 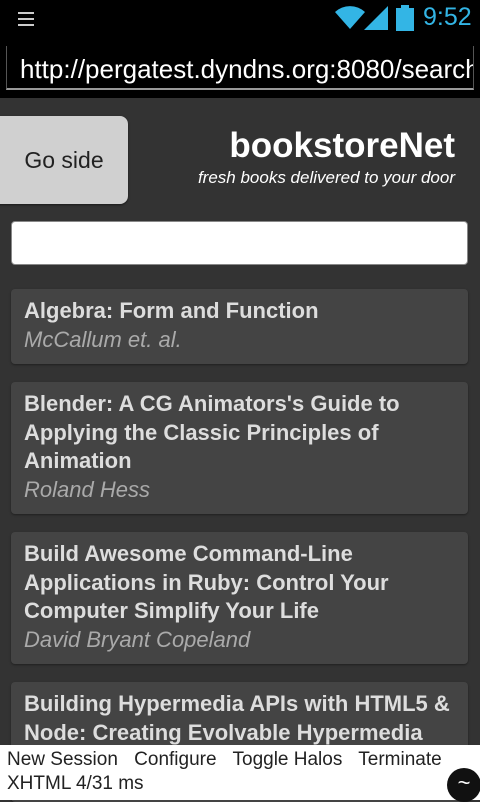 What do you see at coordinates (399, 759) in the screenshot?
I see `terminate-link: Terminate` at bounding box center [399, 759].